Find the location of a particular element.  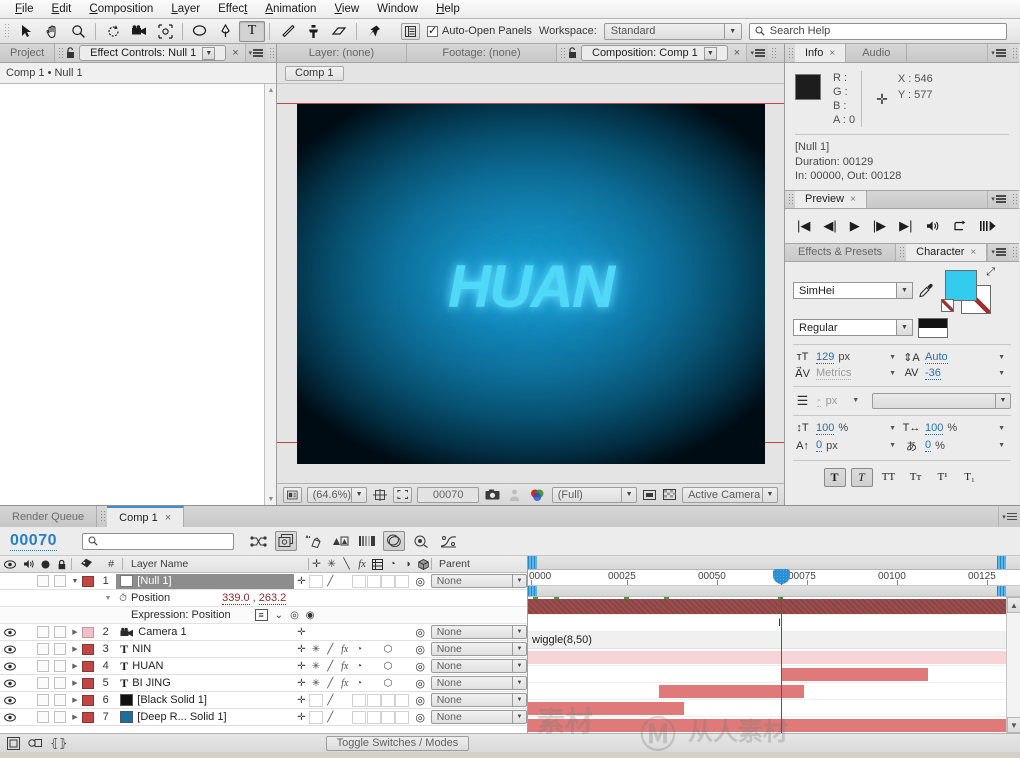

type-tool: T is located at coordinates (252, 31).